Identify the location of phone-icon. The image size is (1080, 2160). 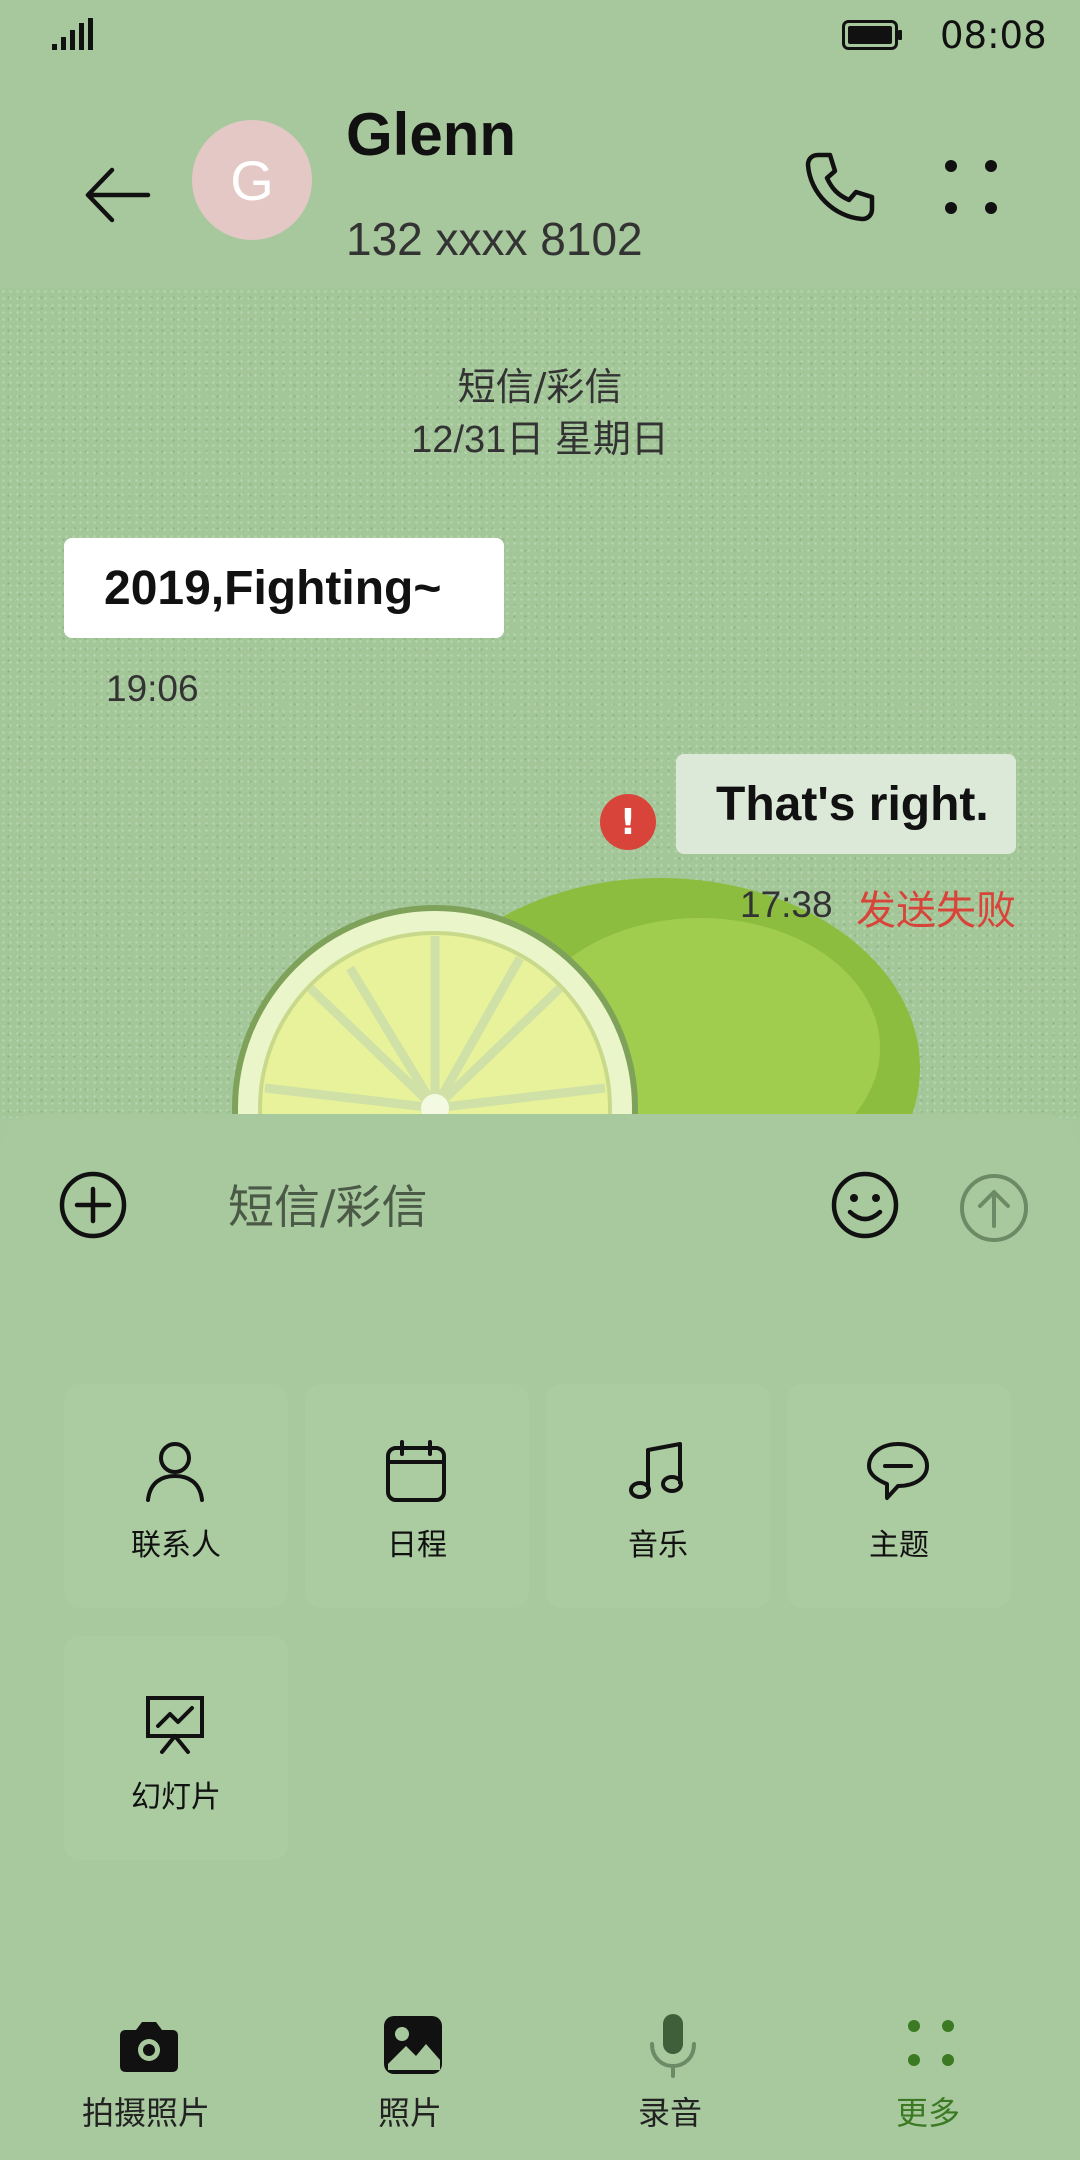
(840, 187).